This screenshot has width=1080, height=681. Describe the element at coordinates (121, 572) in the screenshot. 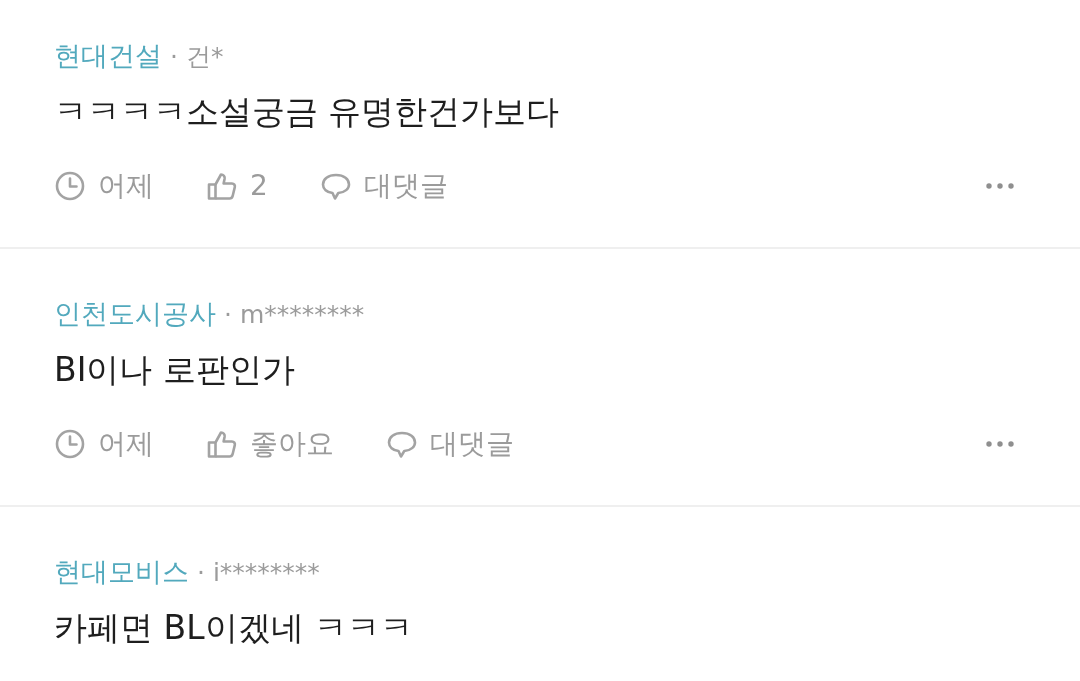

I see `company-name: 현대모비스` at that location.